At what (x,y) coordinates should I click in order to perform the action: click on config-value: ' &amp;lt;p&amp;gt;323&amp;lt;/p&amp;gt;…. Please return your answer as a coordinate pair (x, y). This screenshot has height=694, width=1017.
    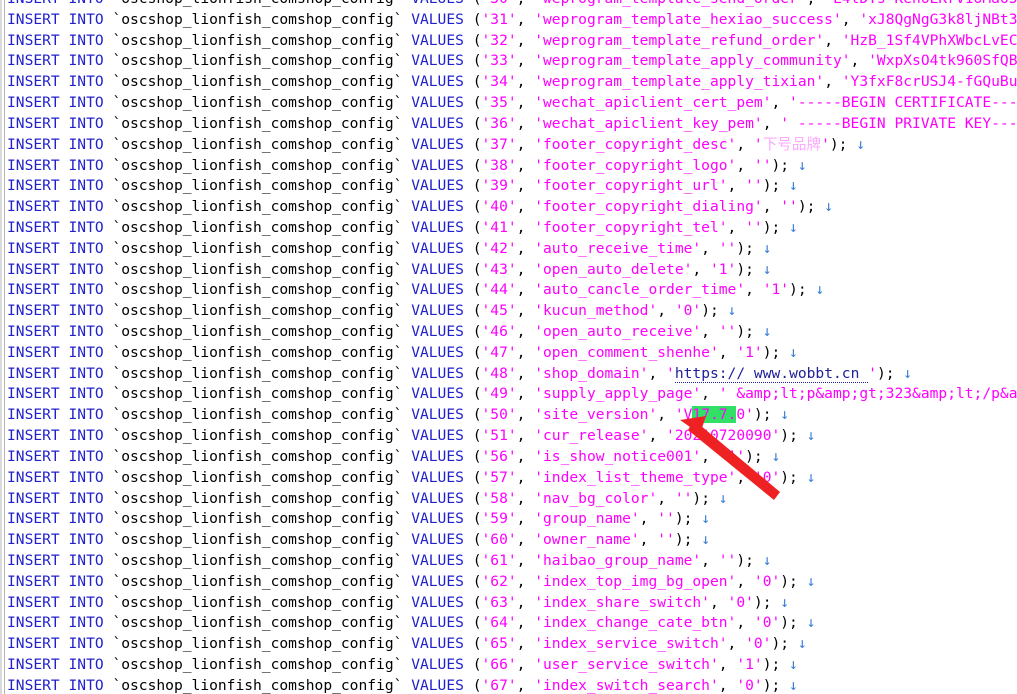
    Looking at the image, I should click on (867, 394).